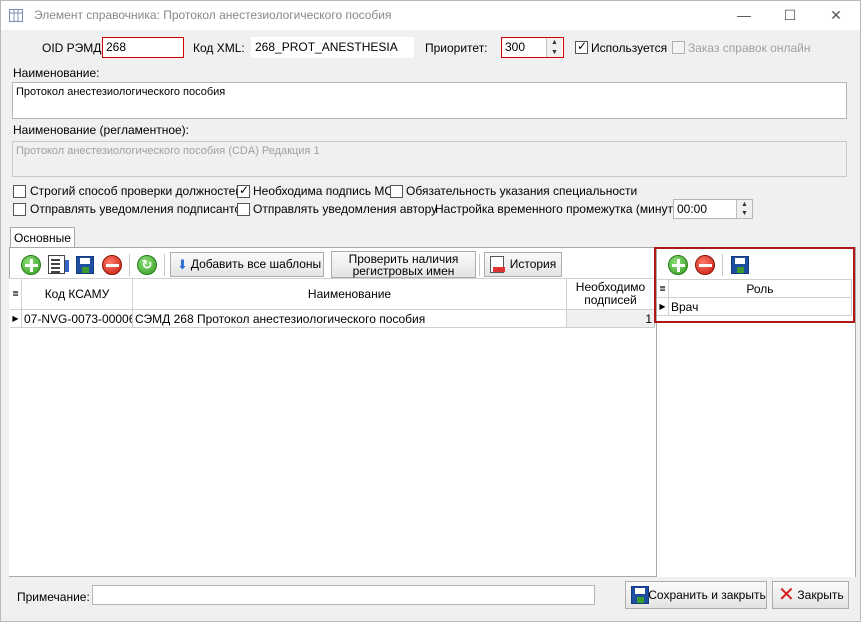  Describe the element at coordinates (136, 191) in the screenshot. I see `strict-check-label: Строгий способ проверки должностей` at that location.